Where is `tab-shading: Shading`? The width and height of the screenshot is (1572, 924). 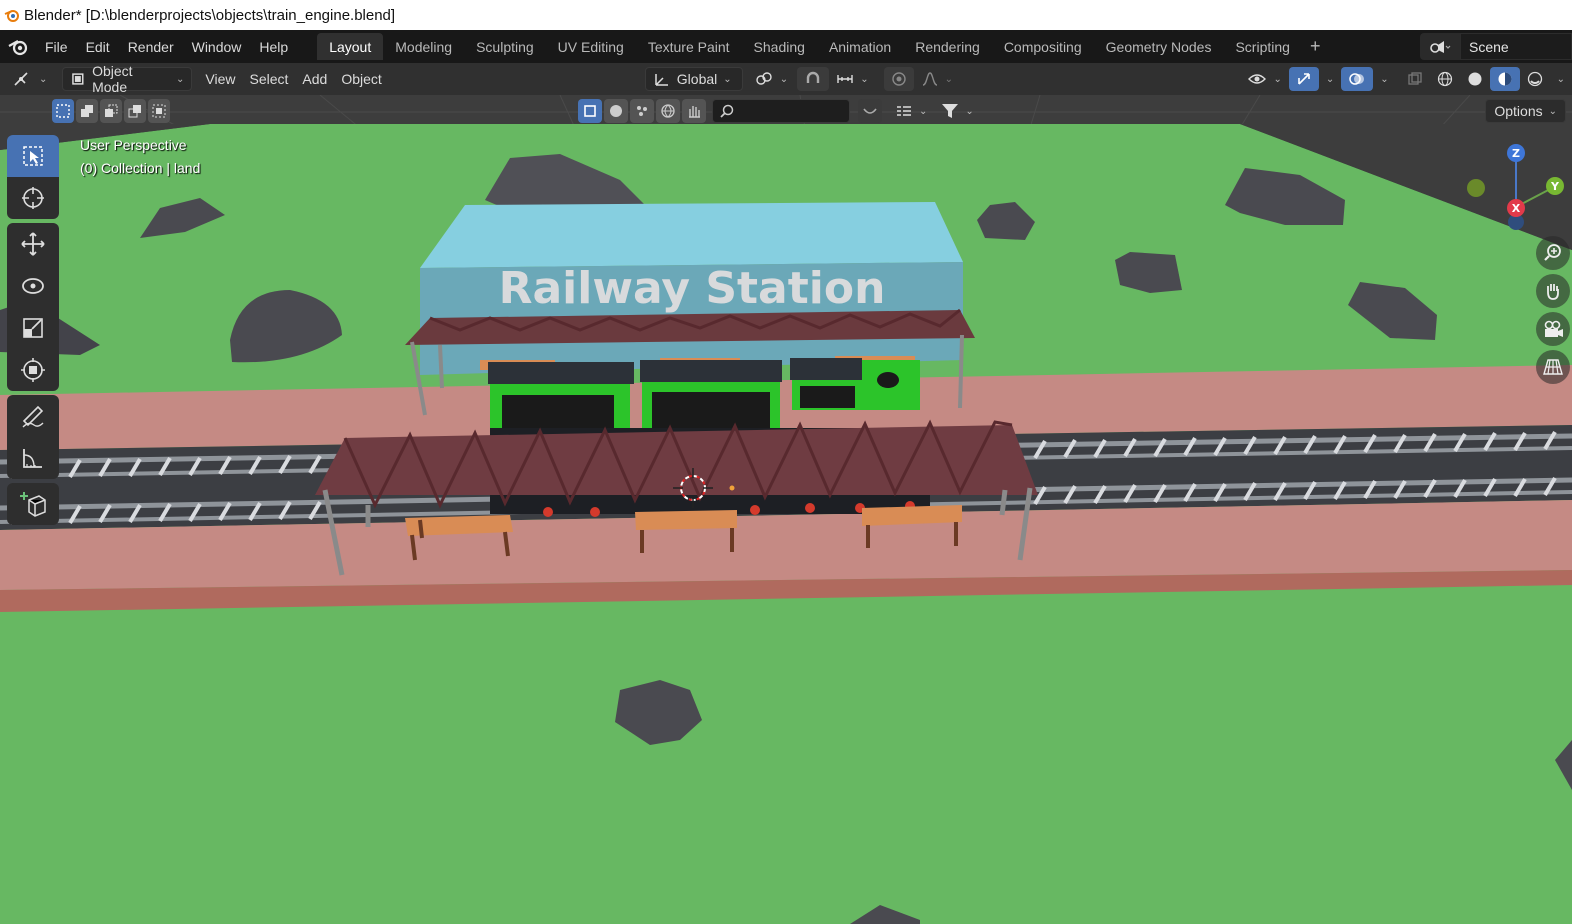 tab-shading: Shading is located at coordinates (779, 46).